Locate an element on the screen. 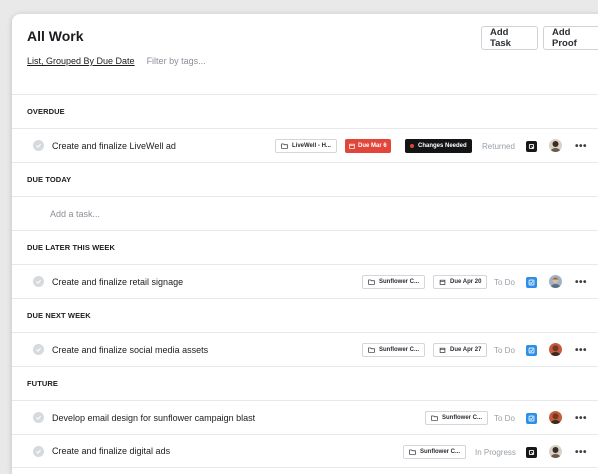  task-status: In Progress is located at coordinates (495, 452).